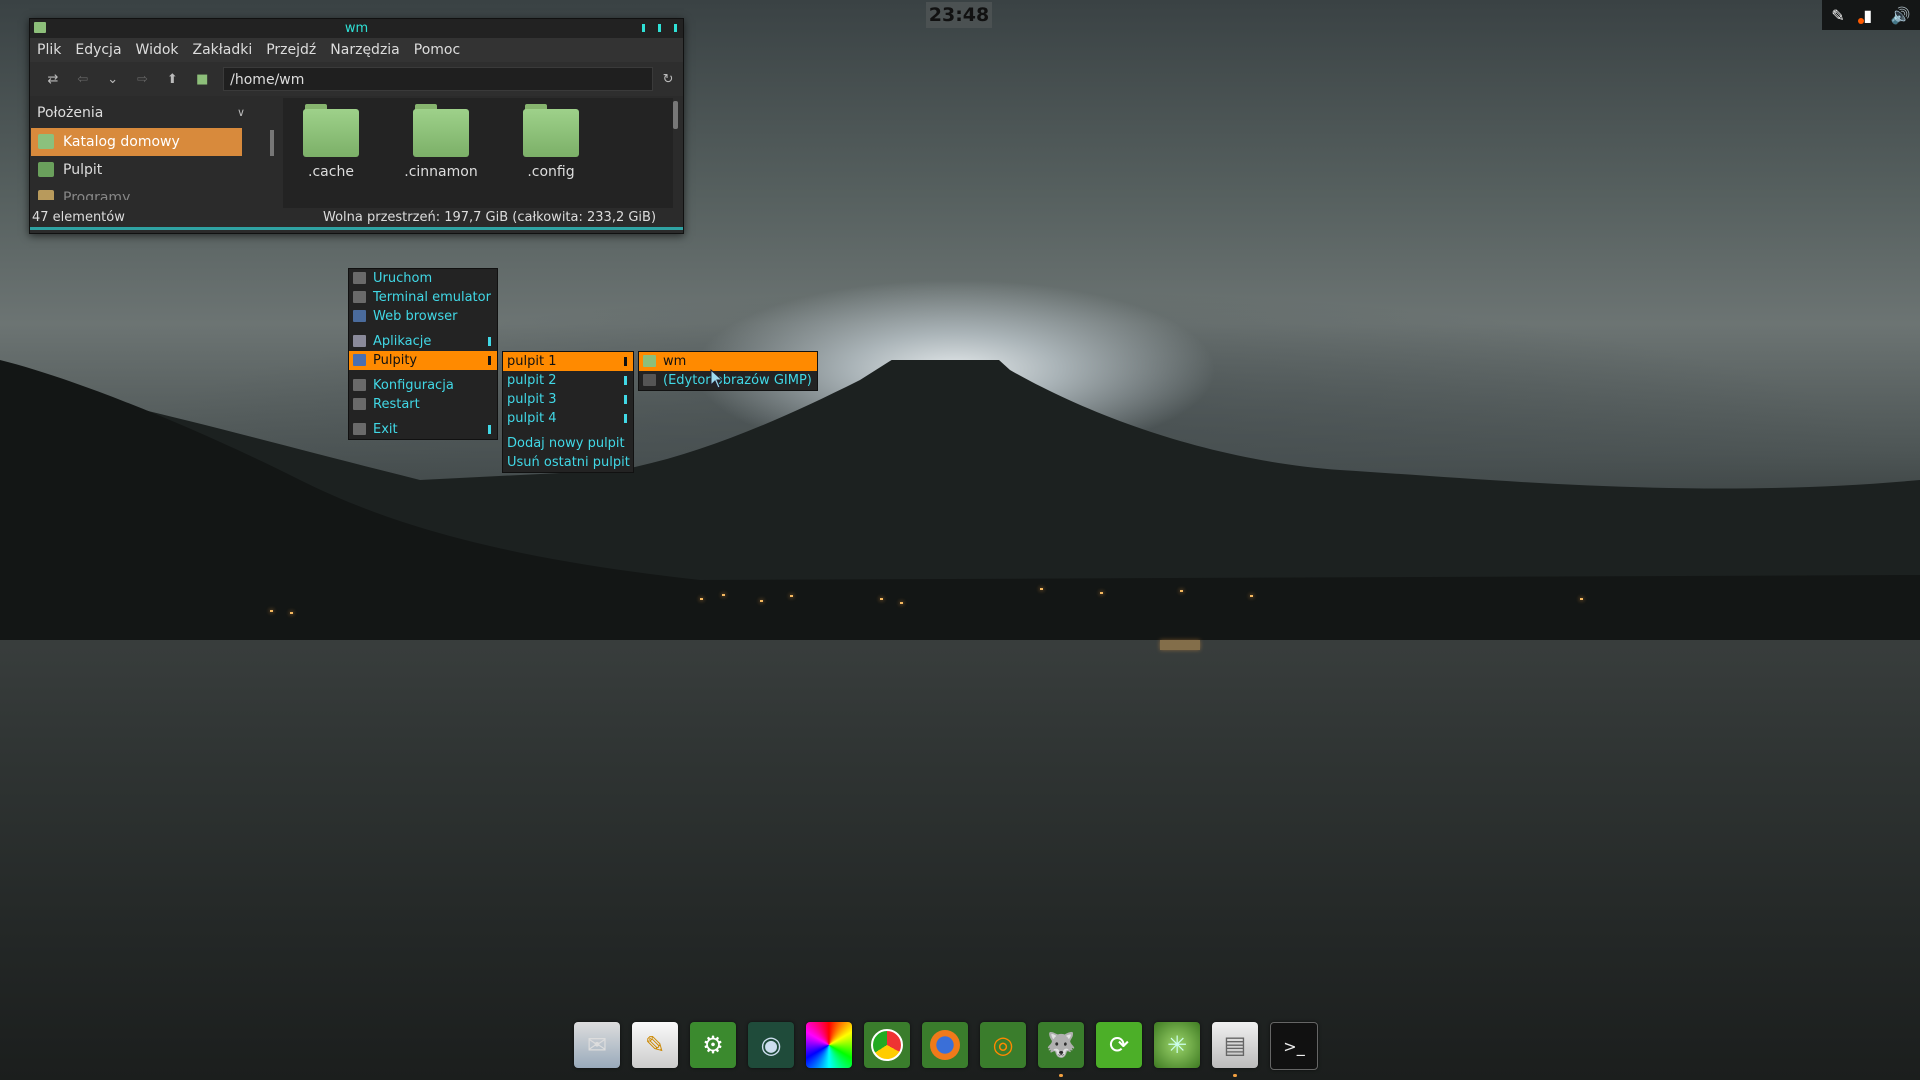 Image resolution: width=1920 pixels, height=1080 pixels. I want to click on home-folder-icon: ■, so click(202, 79).